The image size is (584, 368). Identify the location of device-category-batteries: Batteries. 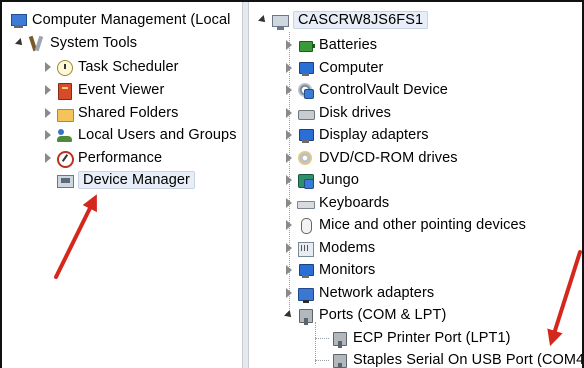
(330, 45).